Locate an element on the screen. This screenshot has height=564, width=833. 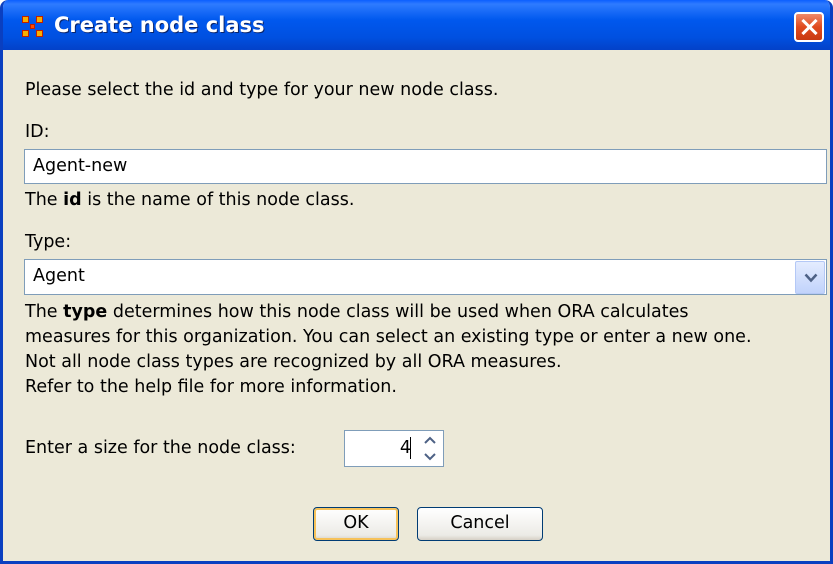
close-icon is located at coordinates (809, 27).